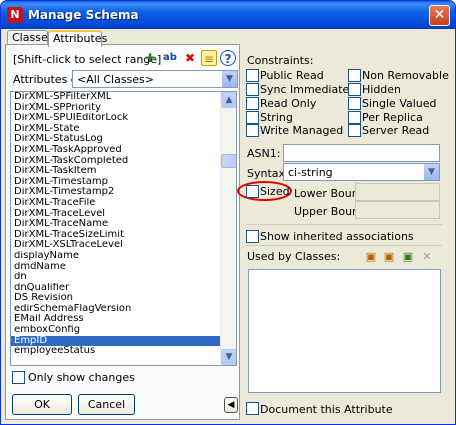 The image size is (456, 425). I want to click on list-item: DirXML-TraceSizeLimit, so click(116, 235).